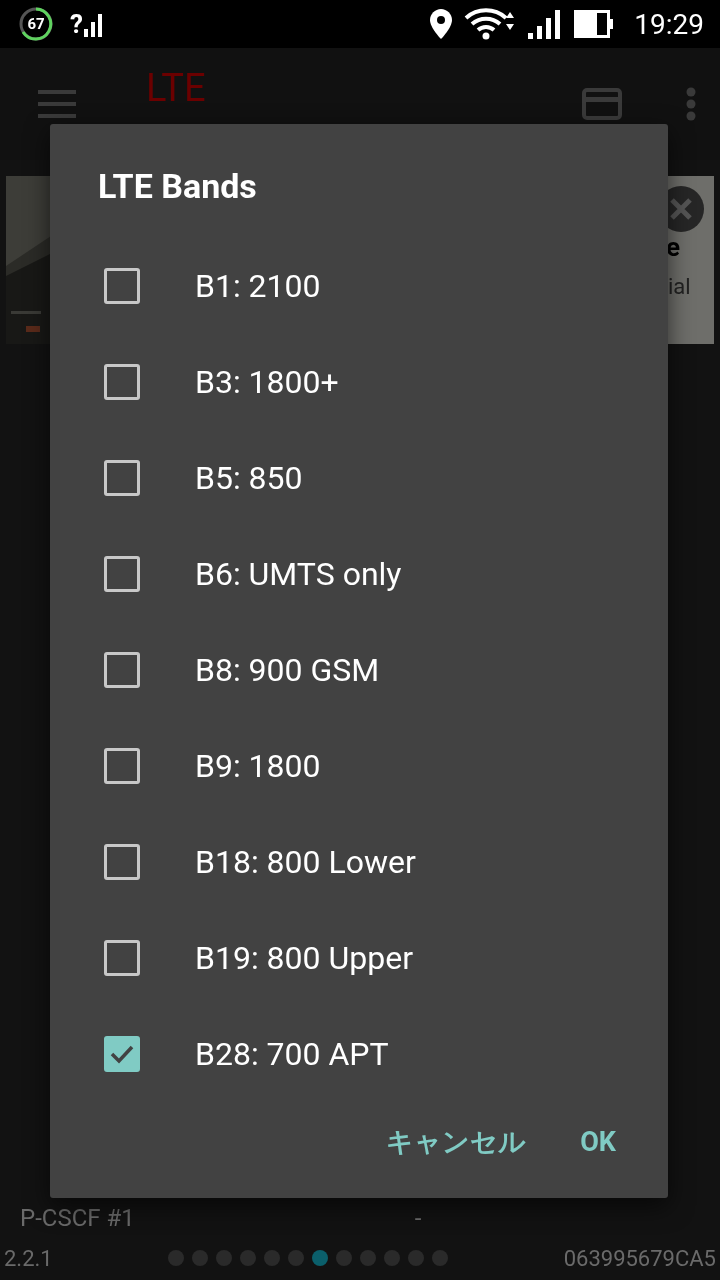 This screenshot has height=1280, width=720. Describe the element at coordinates (77, 1218) in the screenshot. I see `info-label: P-CSCF #1` at that location.